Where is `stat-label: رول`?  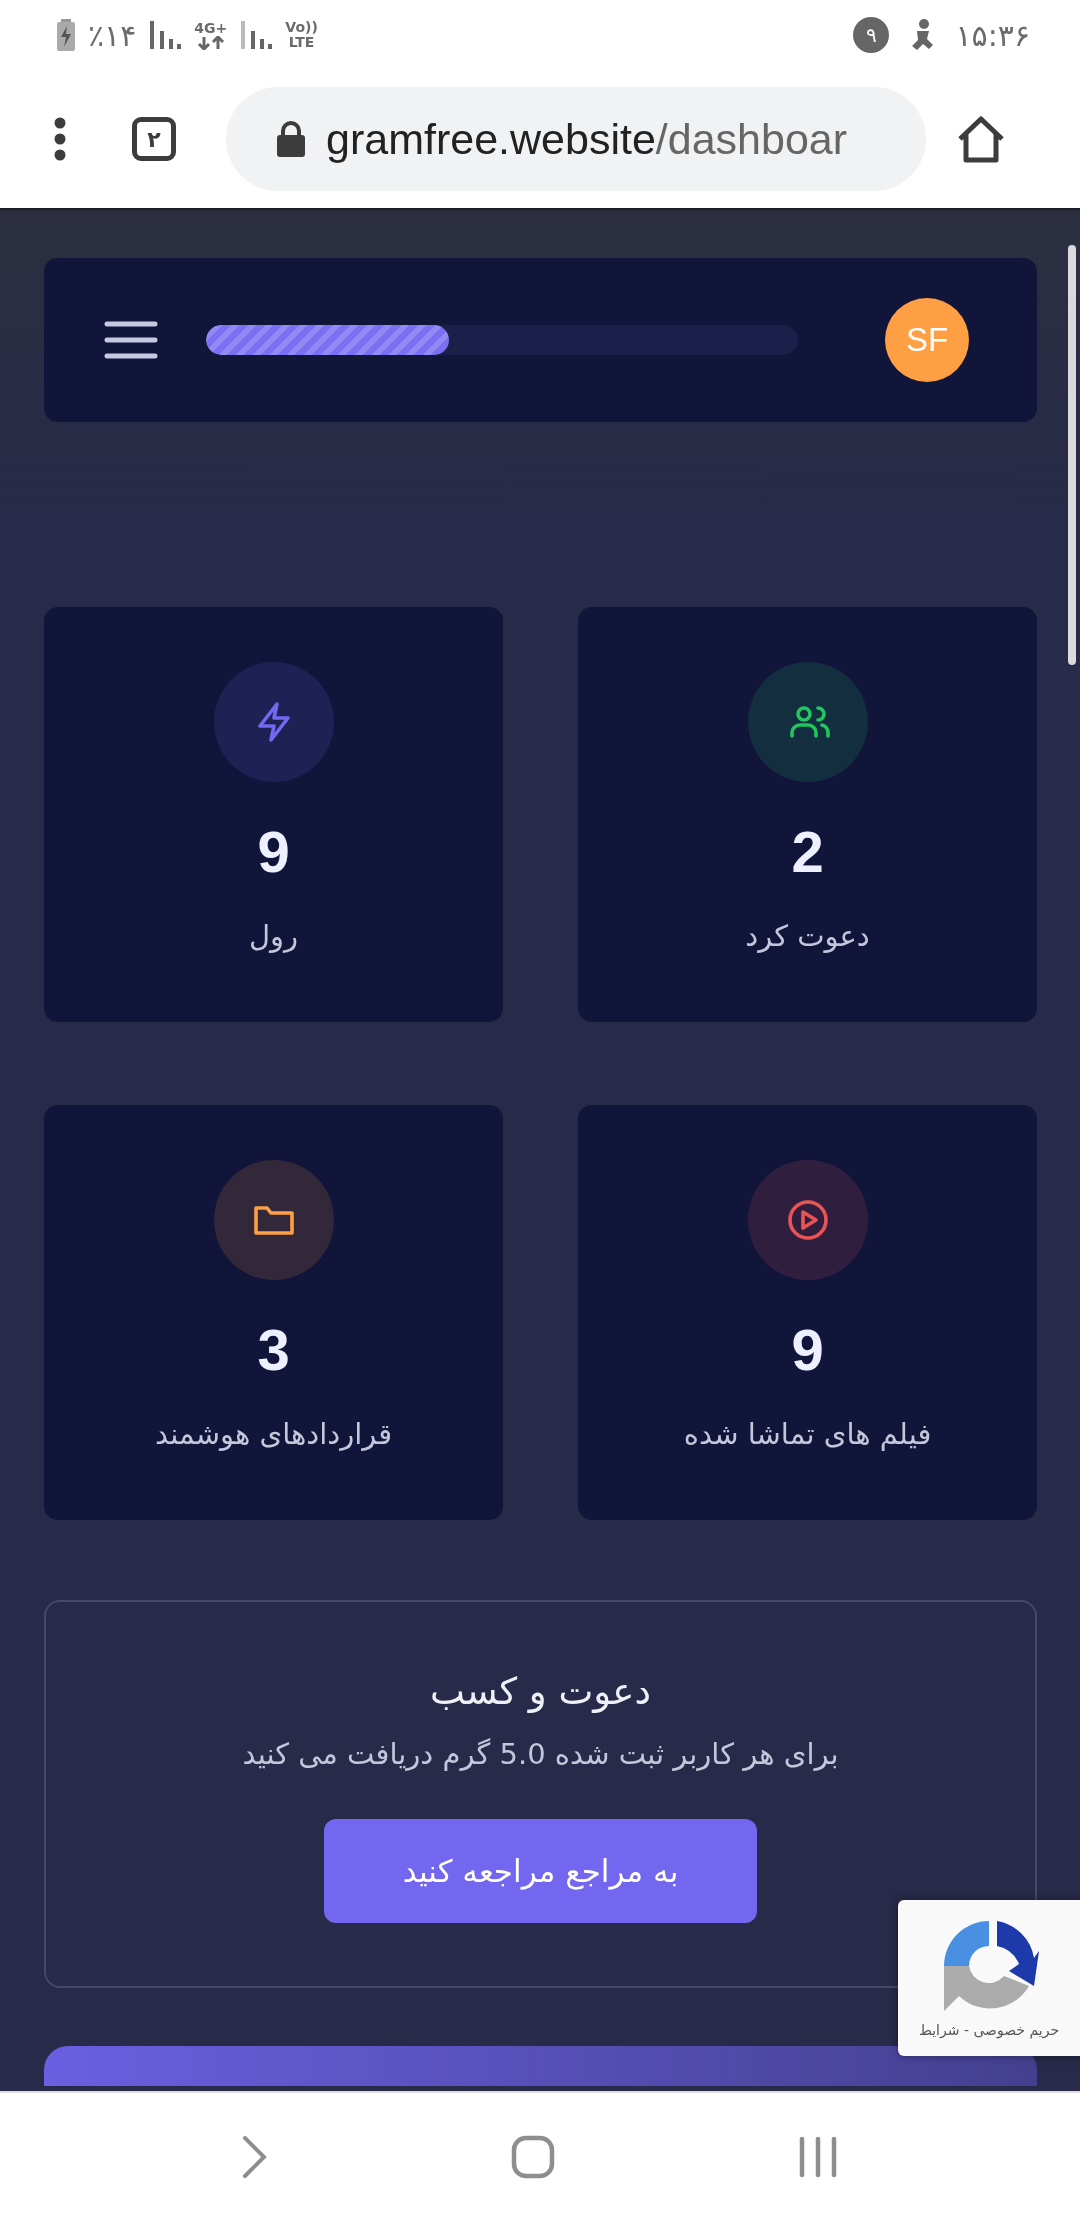 stat-label: رول is located at coordinates (273, 936).